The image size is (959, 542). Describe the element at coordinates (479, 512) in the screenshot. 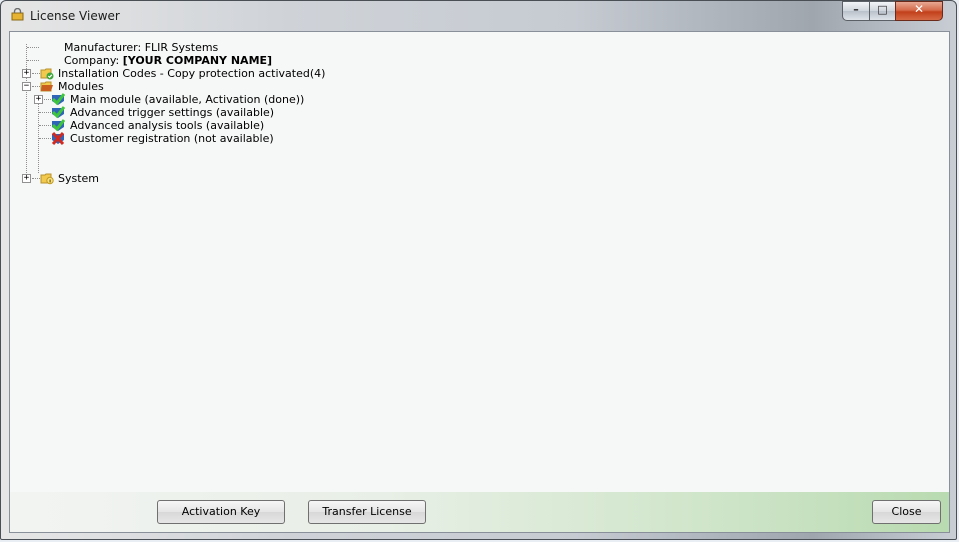

I see `button-bar: Activation Key Transfer License Close` at that location.